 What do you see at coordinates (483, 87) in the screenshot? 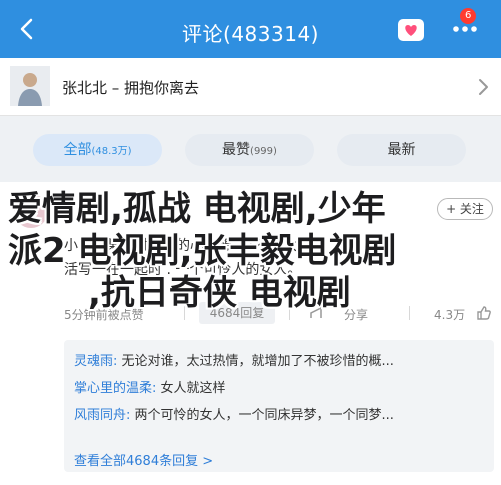
I see `chevron-right-icon` at bounding box center [483, 87].